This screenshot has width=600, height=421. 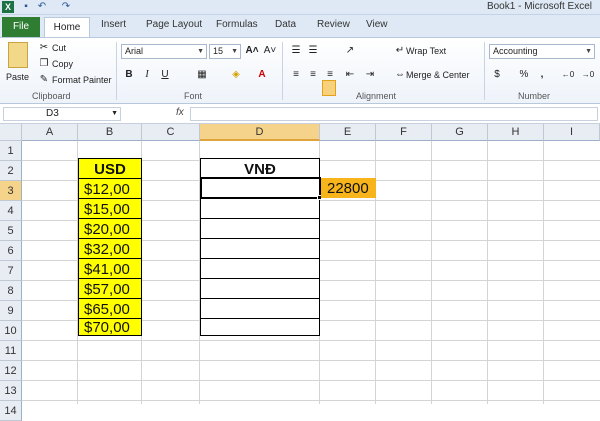 What do you see at coordinates (202, 75) in the screenshot?
I see `borders-icon: ▦` at bounding box center [202, 75].